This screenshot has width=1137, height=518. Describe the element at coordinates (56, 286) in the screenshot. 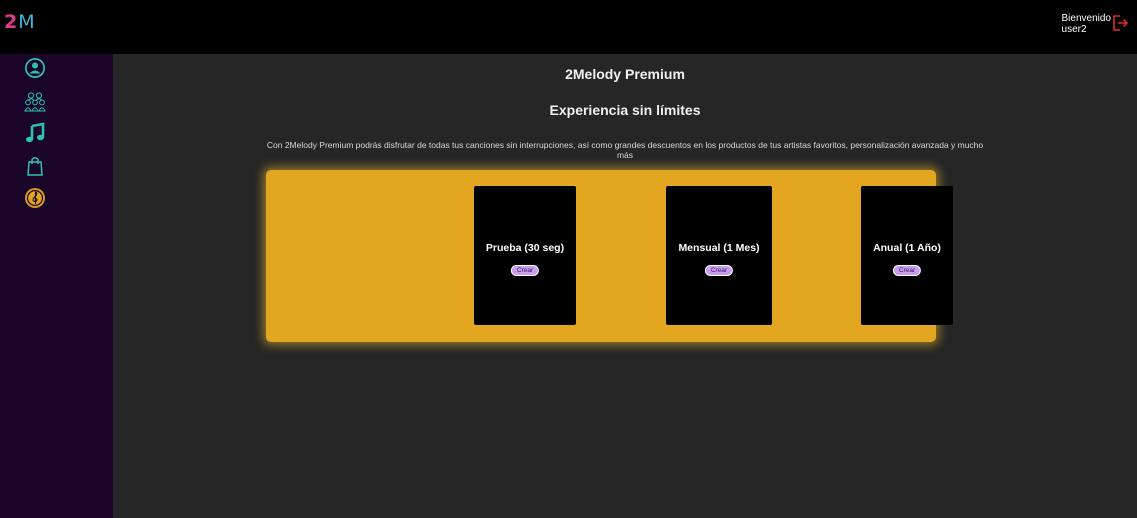

I see `sidebar` at that location.